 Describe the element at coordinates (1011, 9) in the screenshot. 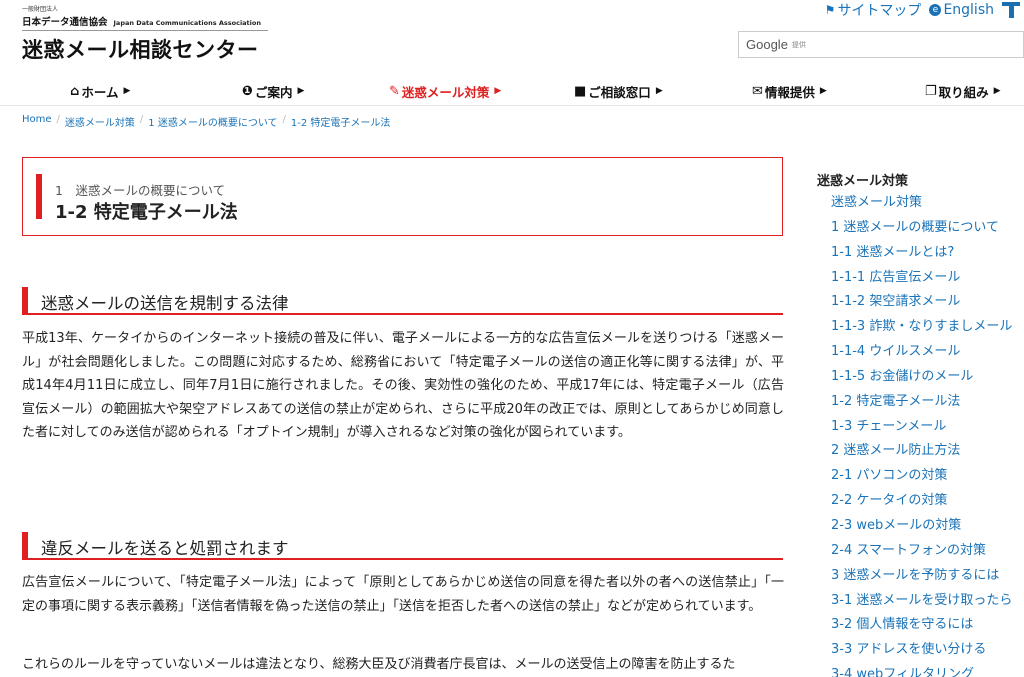

I see `partner-logo-icon` at that location.